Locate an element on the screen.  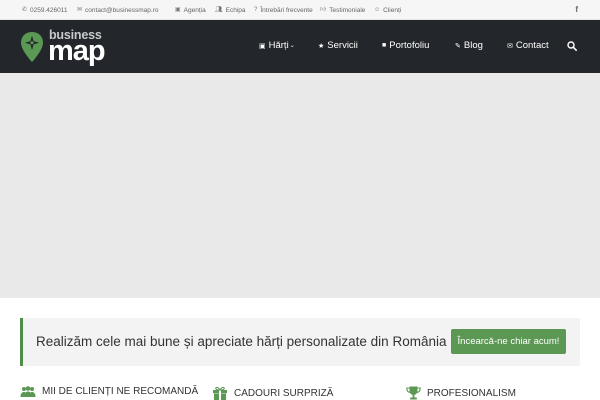
toplink-agentia: ▣ Agenția is located at coordinates (190, 10).